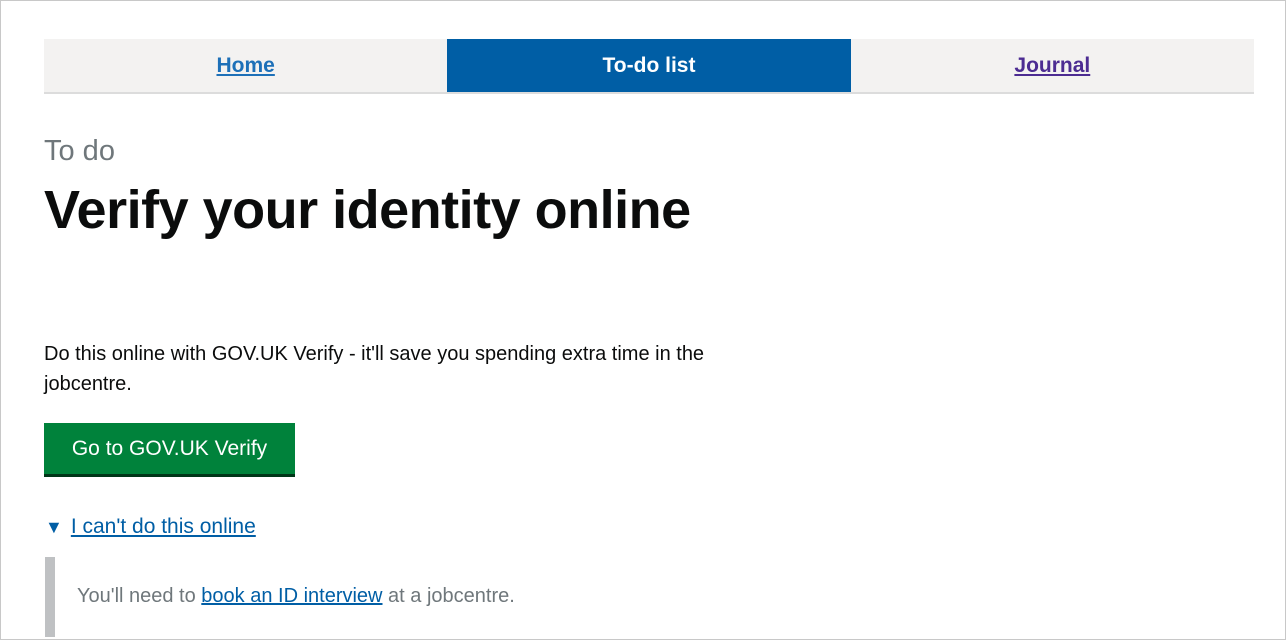 Image resolution: width=1288 pixels, height=640 pixels. What do you see at coordinates (245, 65) in the screenshot?
I see `nav-home-link: Home` at bounding box center [245, 65].